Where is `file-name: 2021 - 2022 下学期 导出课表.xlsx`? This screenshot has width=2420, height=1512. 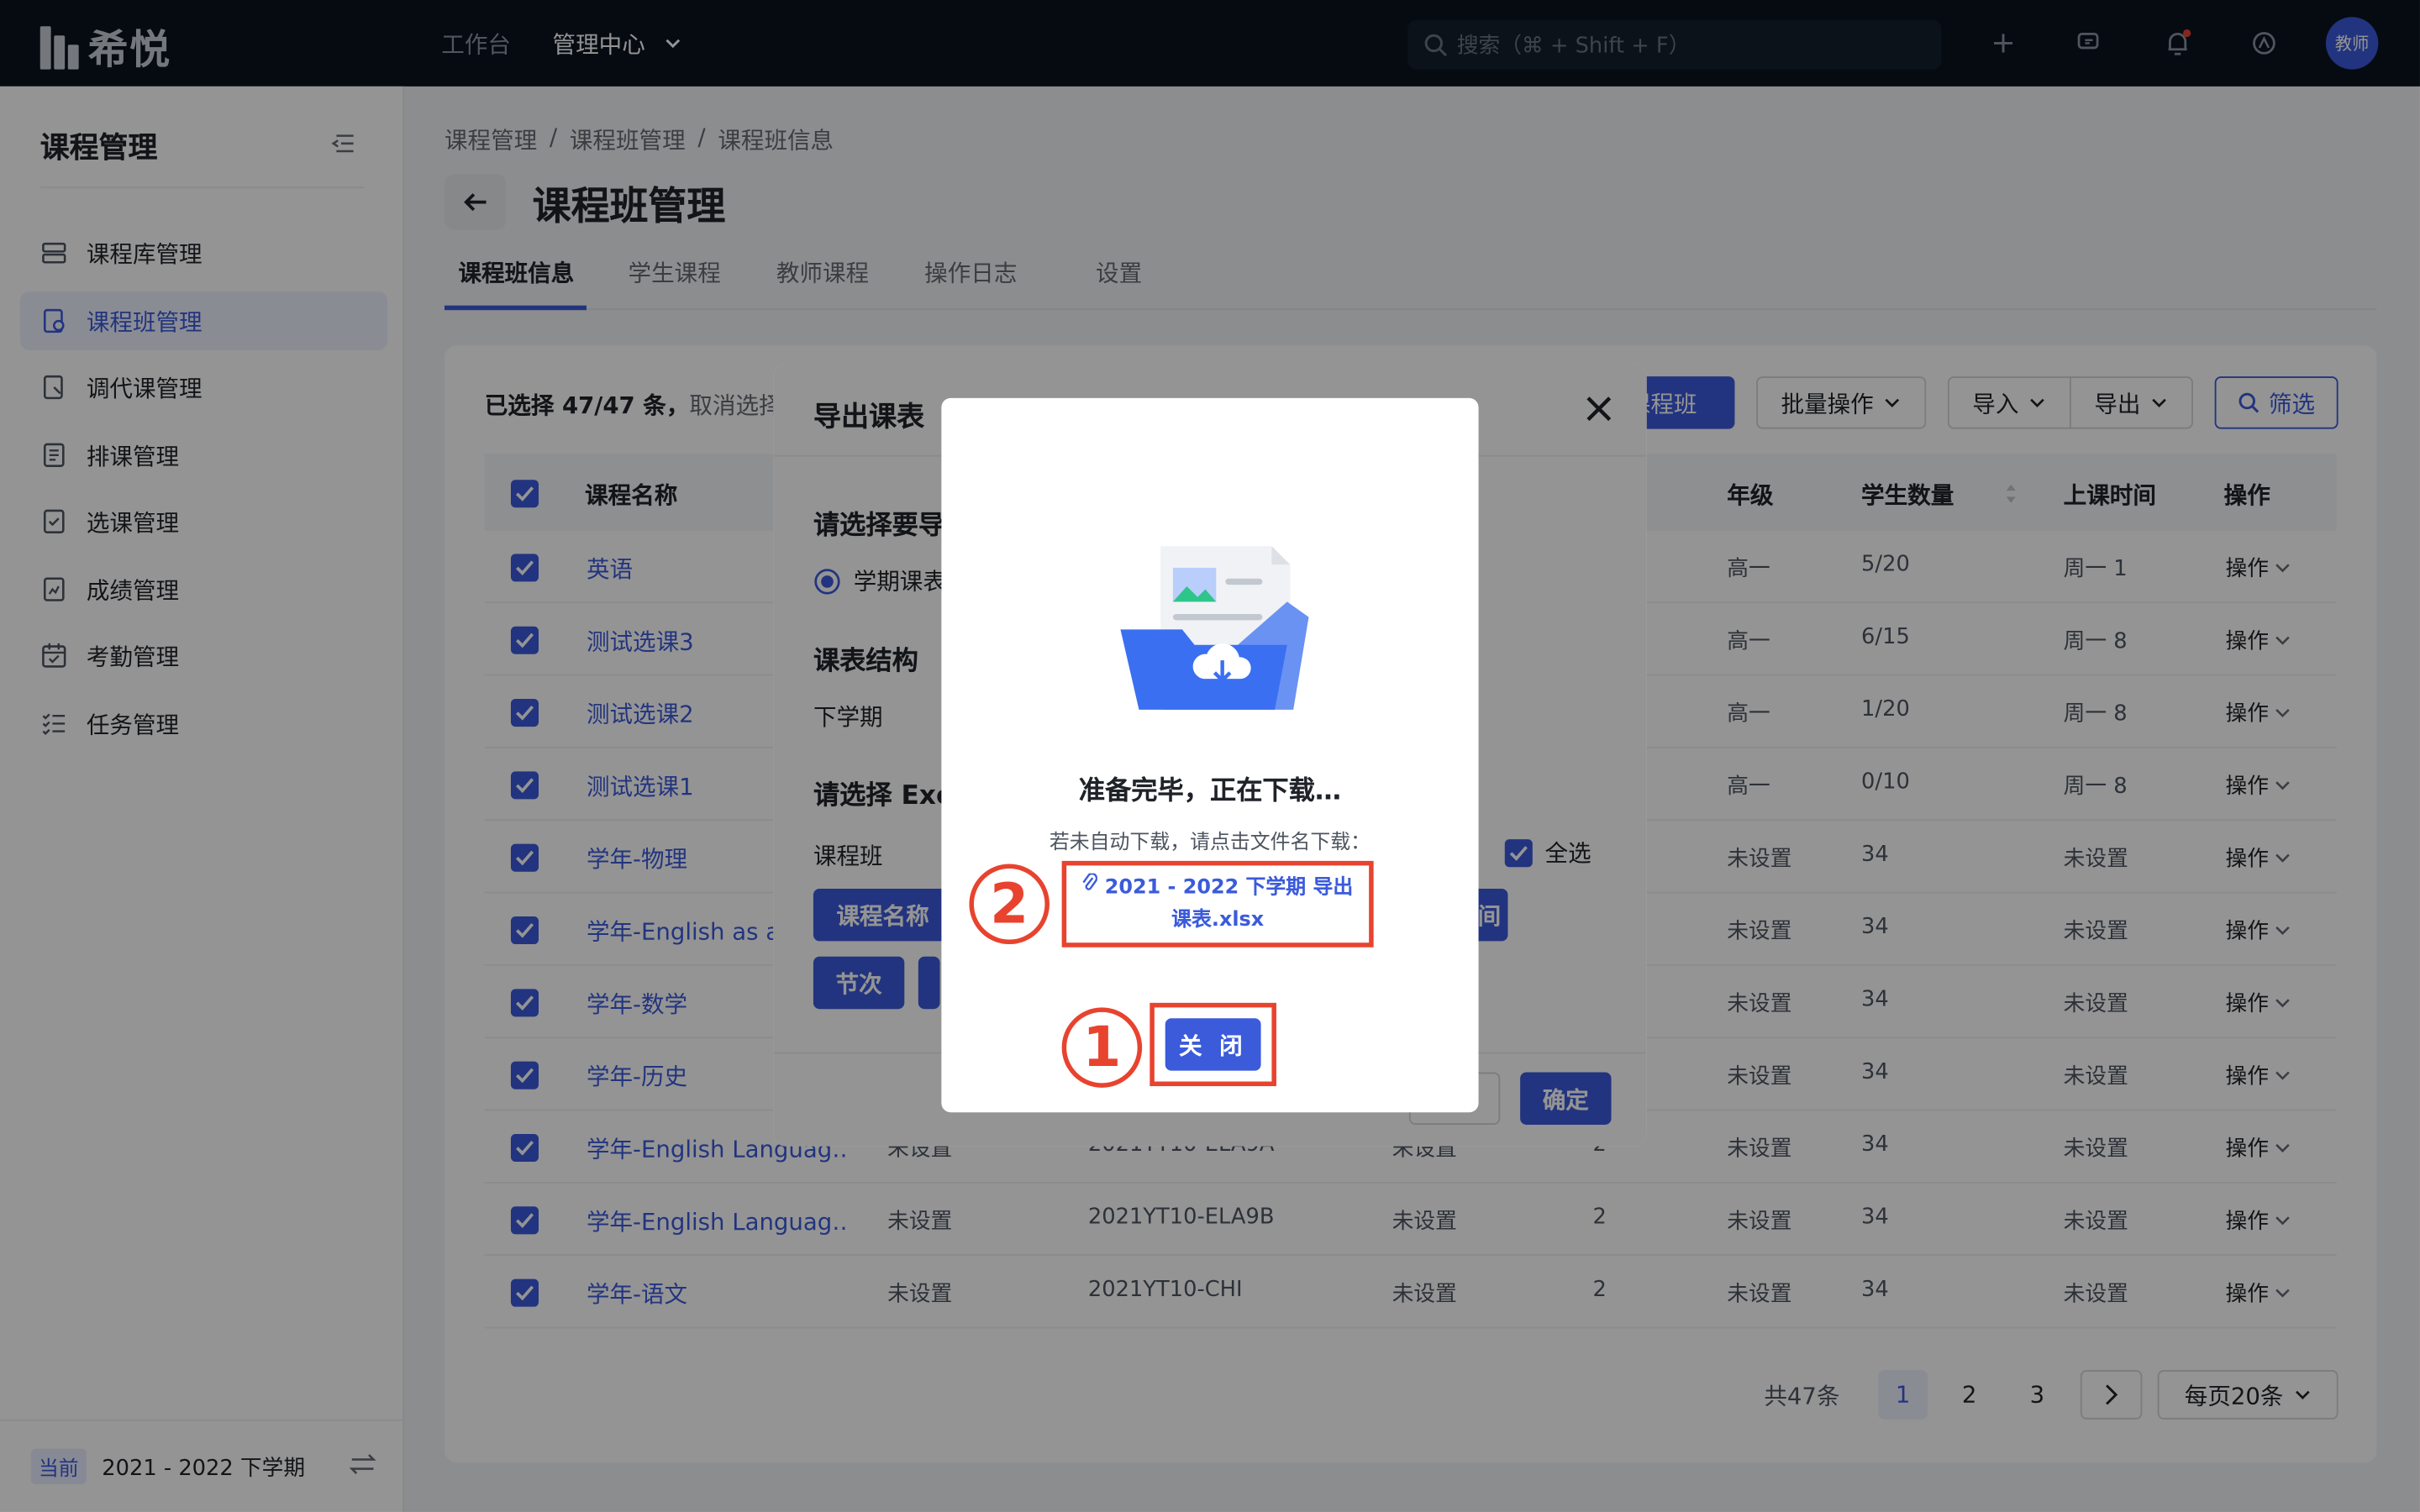 file-name: 2021 - 2022 下学期 导出课表.xlsx is located at coordinates (1229, 904).